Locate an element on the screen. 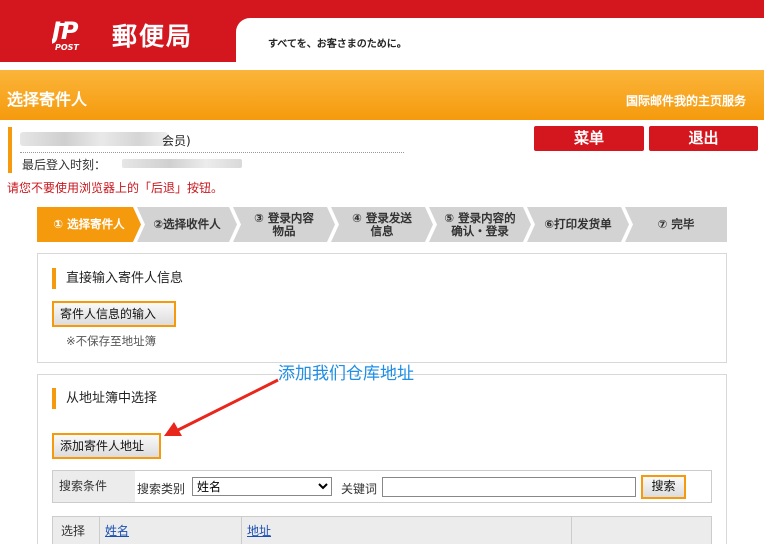  keyword-label: 关键词 is located at coordinates (359, 489).